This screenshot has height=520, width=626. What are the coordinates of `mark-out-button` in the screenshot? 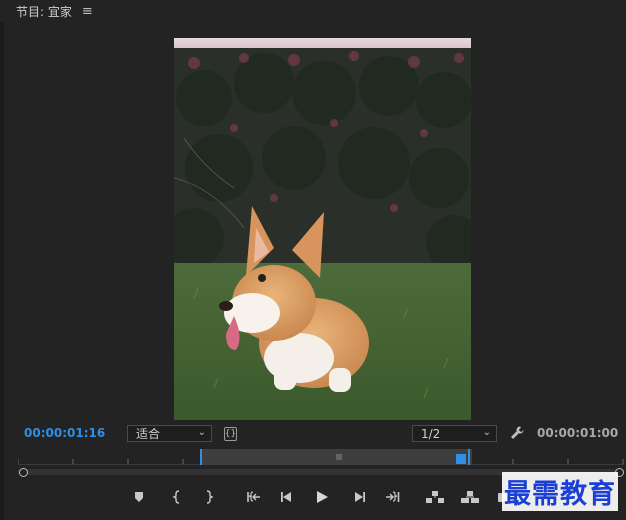 It's located at (209, 497).